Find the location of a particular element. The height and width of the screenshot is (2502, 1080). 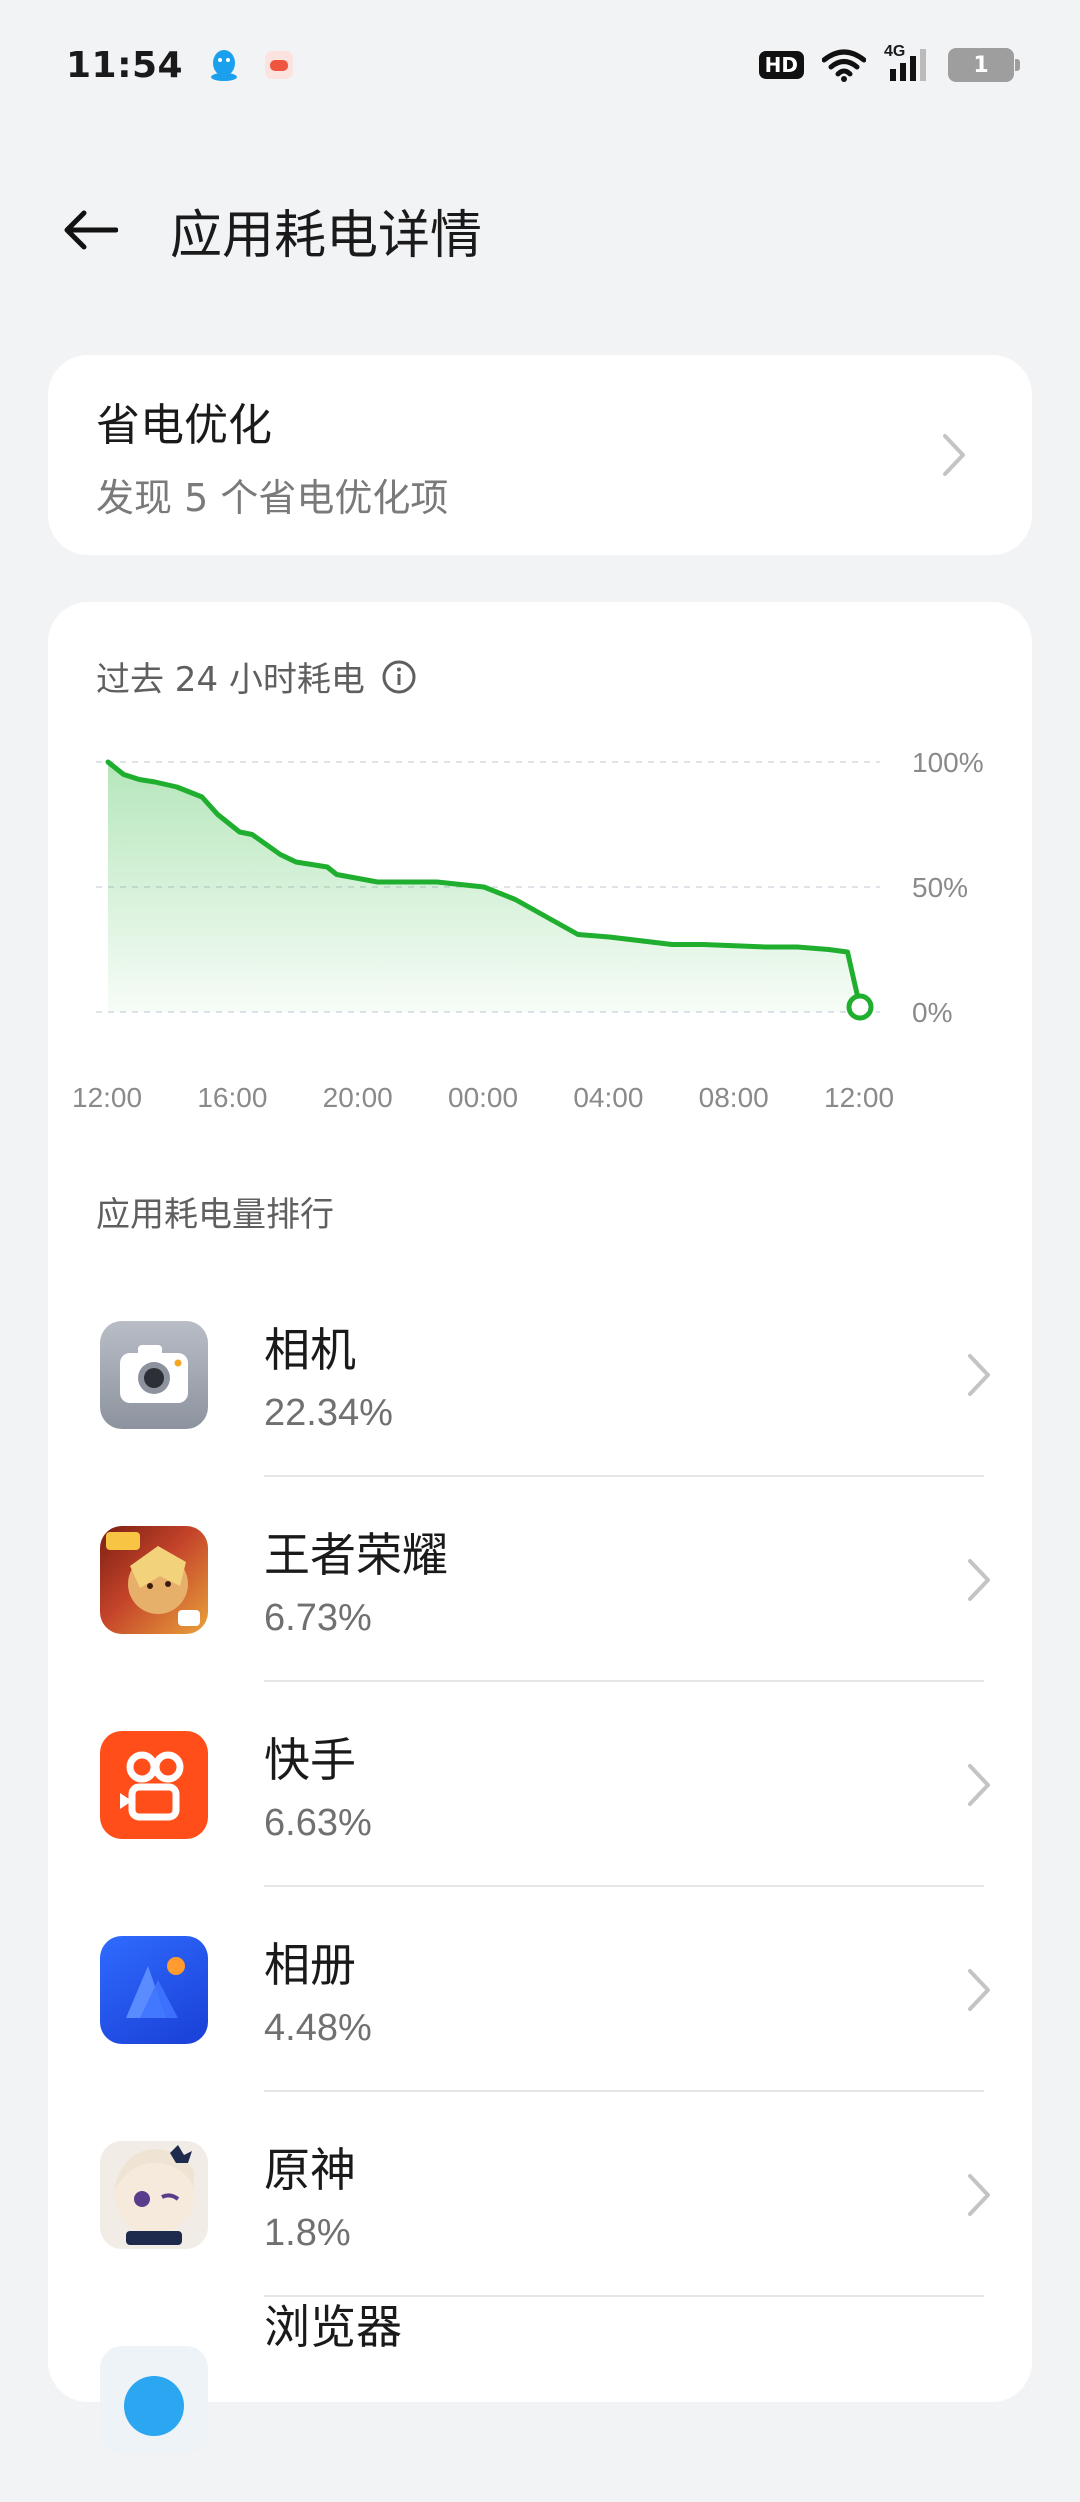

y-tick-label: 50% is located at coordinates (940, 887).